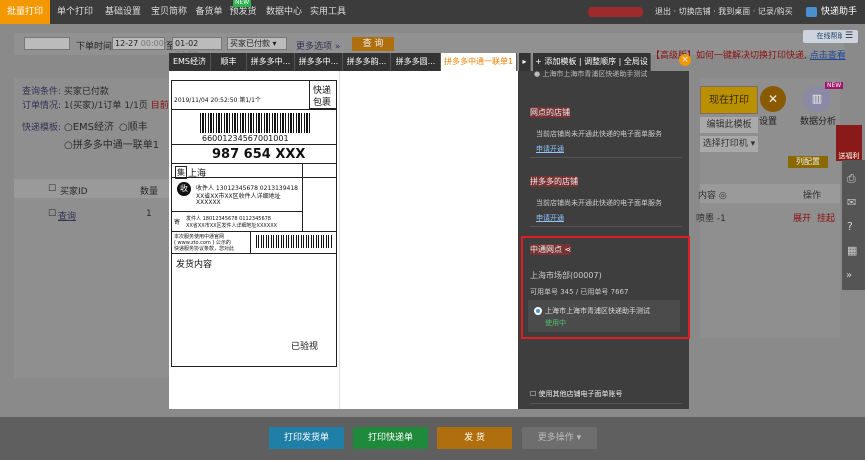  Describe the element at coordinates (149, 192) in the screenshot. I see `qty-header: 数量` at that location.